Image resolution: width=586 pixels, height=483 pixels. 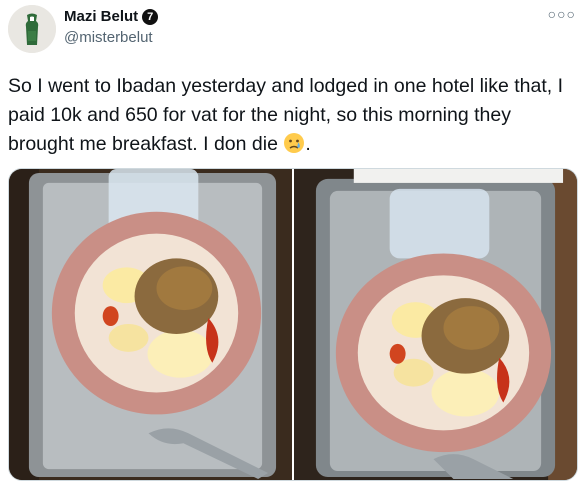 I want to click on avatar, so click(x=32, y=29).